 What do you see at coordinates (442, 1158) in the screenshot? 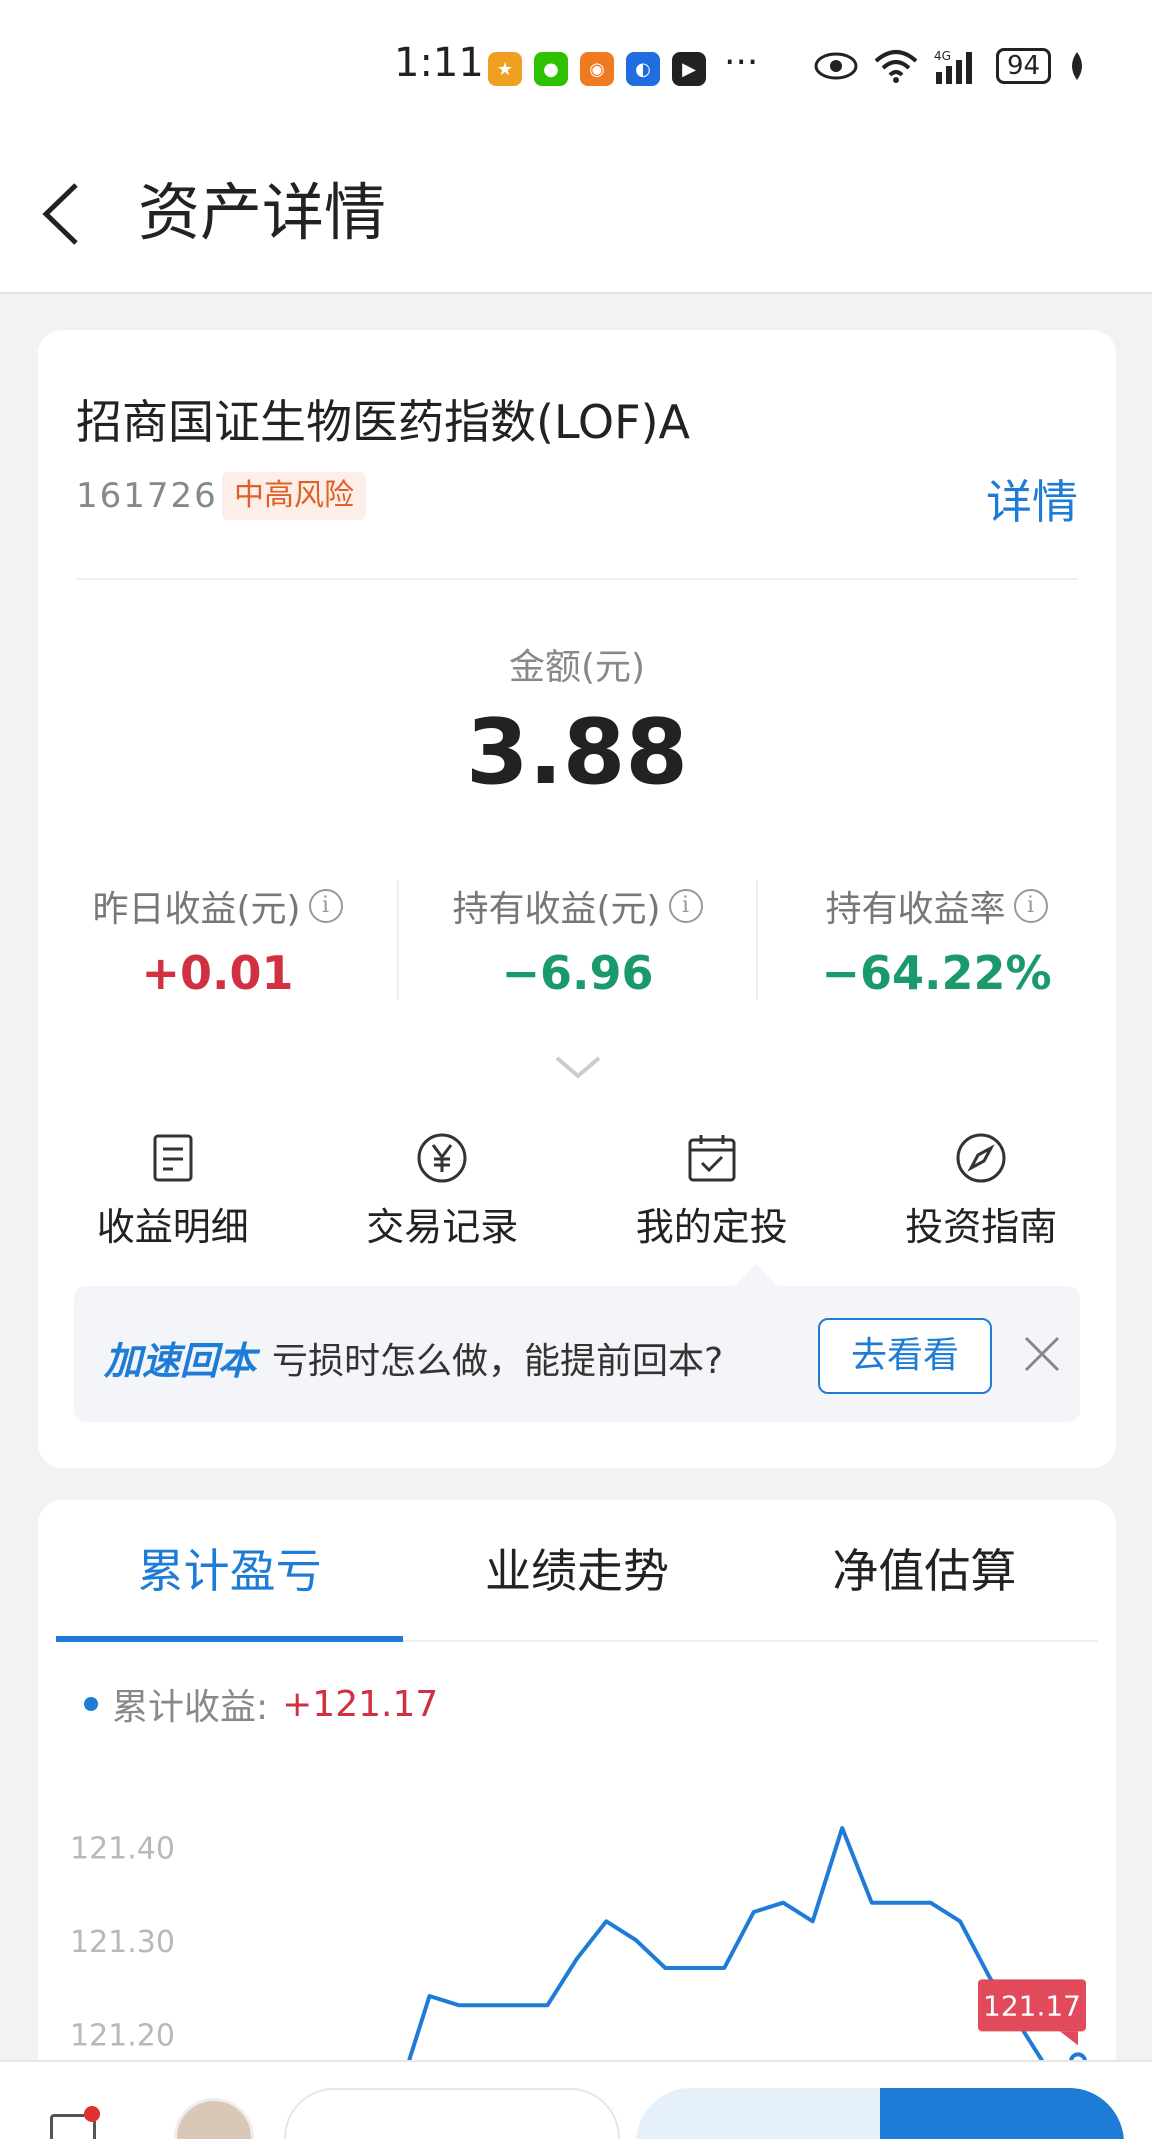
I see `yen-circle-icon` at bounding box center [442, 1158].